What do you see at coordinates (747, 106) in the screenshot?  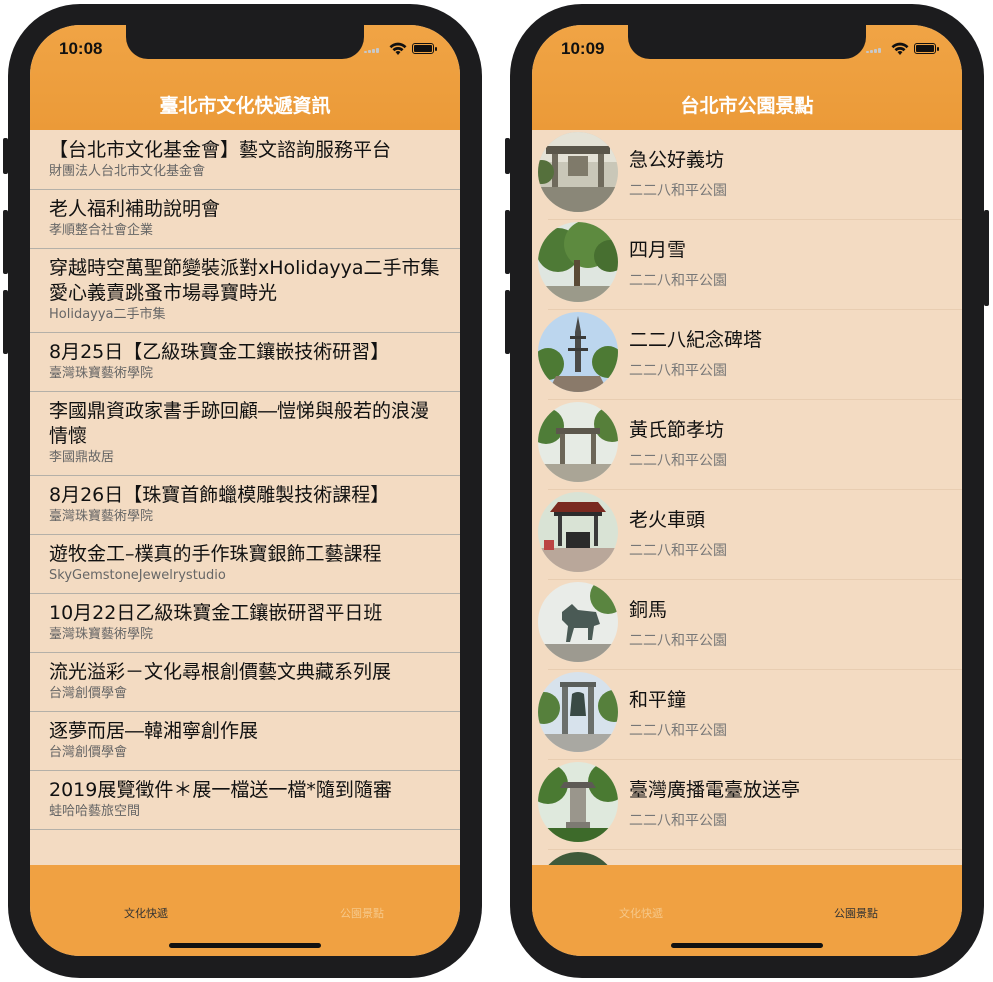 I see `page-title: 台北市公園景點` at bounding box center [747, 106].